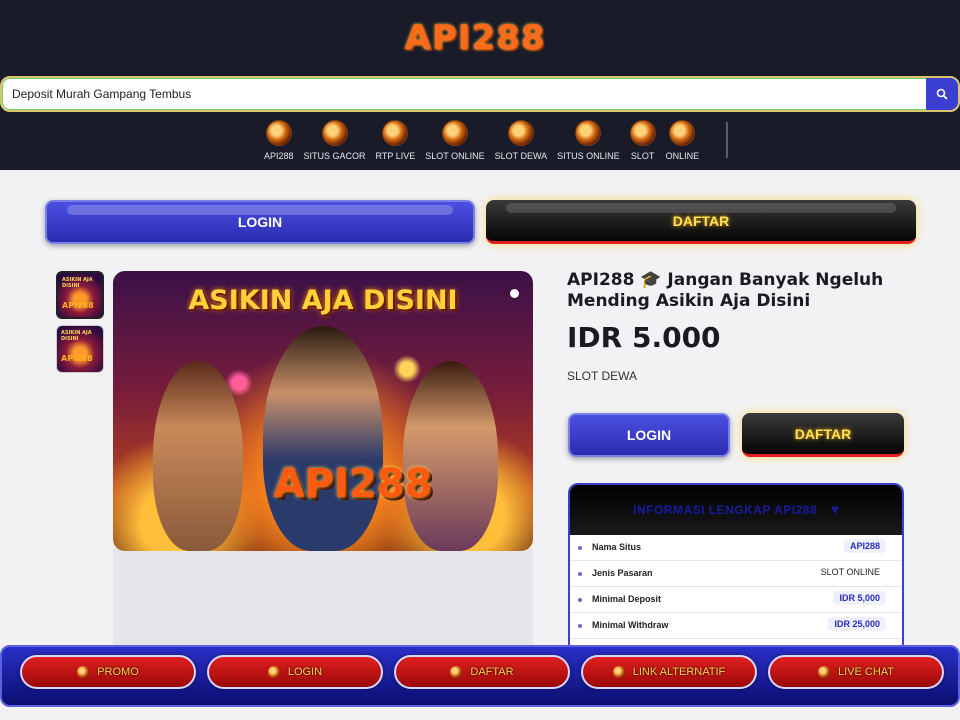 This screenshot has width=960, height=720. I want to click on bottom-button-label: LOGIN, so click(305, 672).